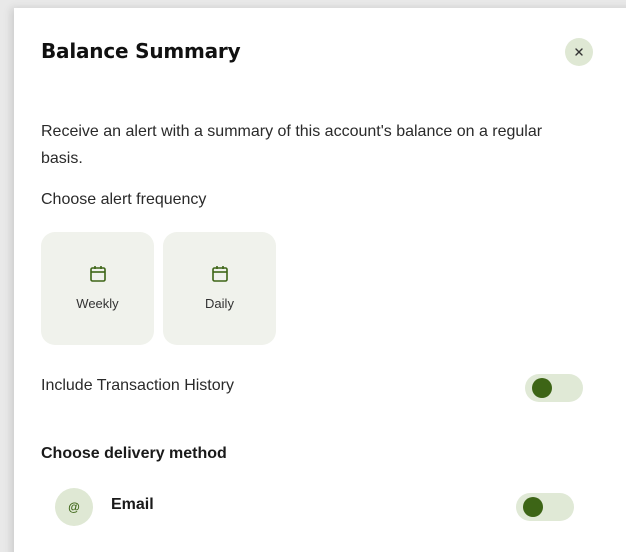 The width and height of the screenshot is (626, 552). I want to click on email-method-label: Email, so click(132, 504).